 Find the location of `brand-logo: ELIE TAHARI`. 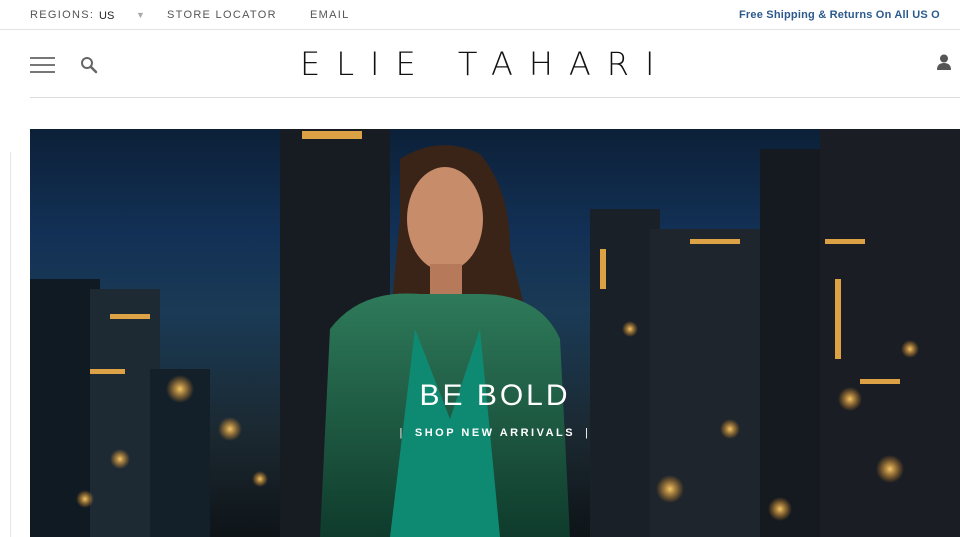

brand-logo: ELIE TAHARI is located at coordinates (485, 64).